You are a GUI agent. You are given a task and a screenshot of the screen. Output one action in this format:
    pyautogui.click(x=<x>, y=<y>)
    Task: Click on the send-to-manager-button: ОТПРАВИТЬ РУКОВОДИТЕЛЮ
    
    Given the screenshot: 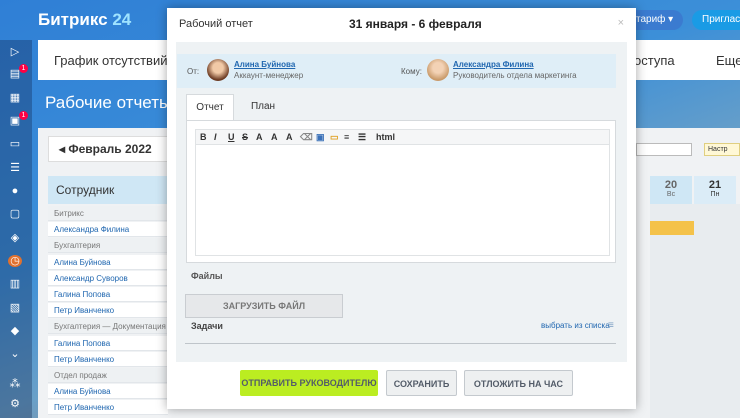 What is the action you would take?
    pyautogui.click(x=309, y=383)
    